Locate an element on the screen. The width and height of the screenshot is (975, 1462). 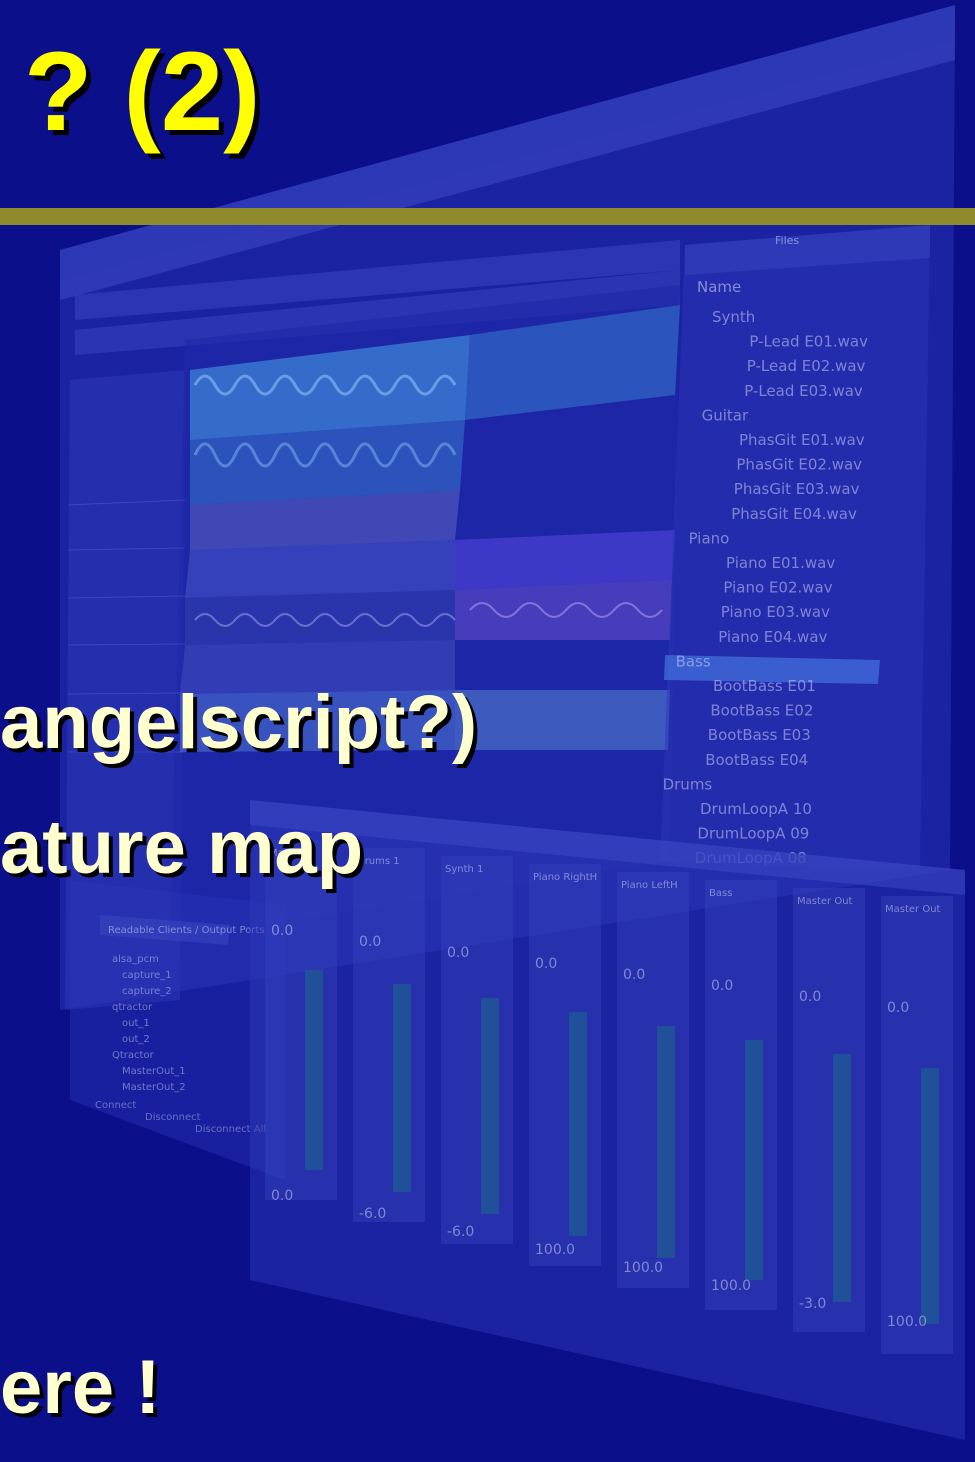
files-panel-title: Files is located at coordinates (787, 240).